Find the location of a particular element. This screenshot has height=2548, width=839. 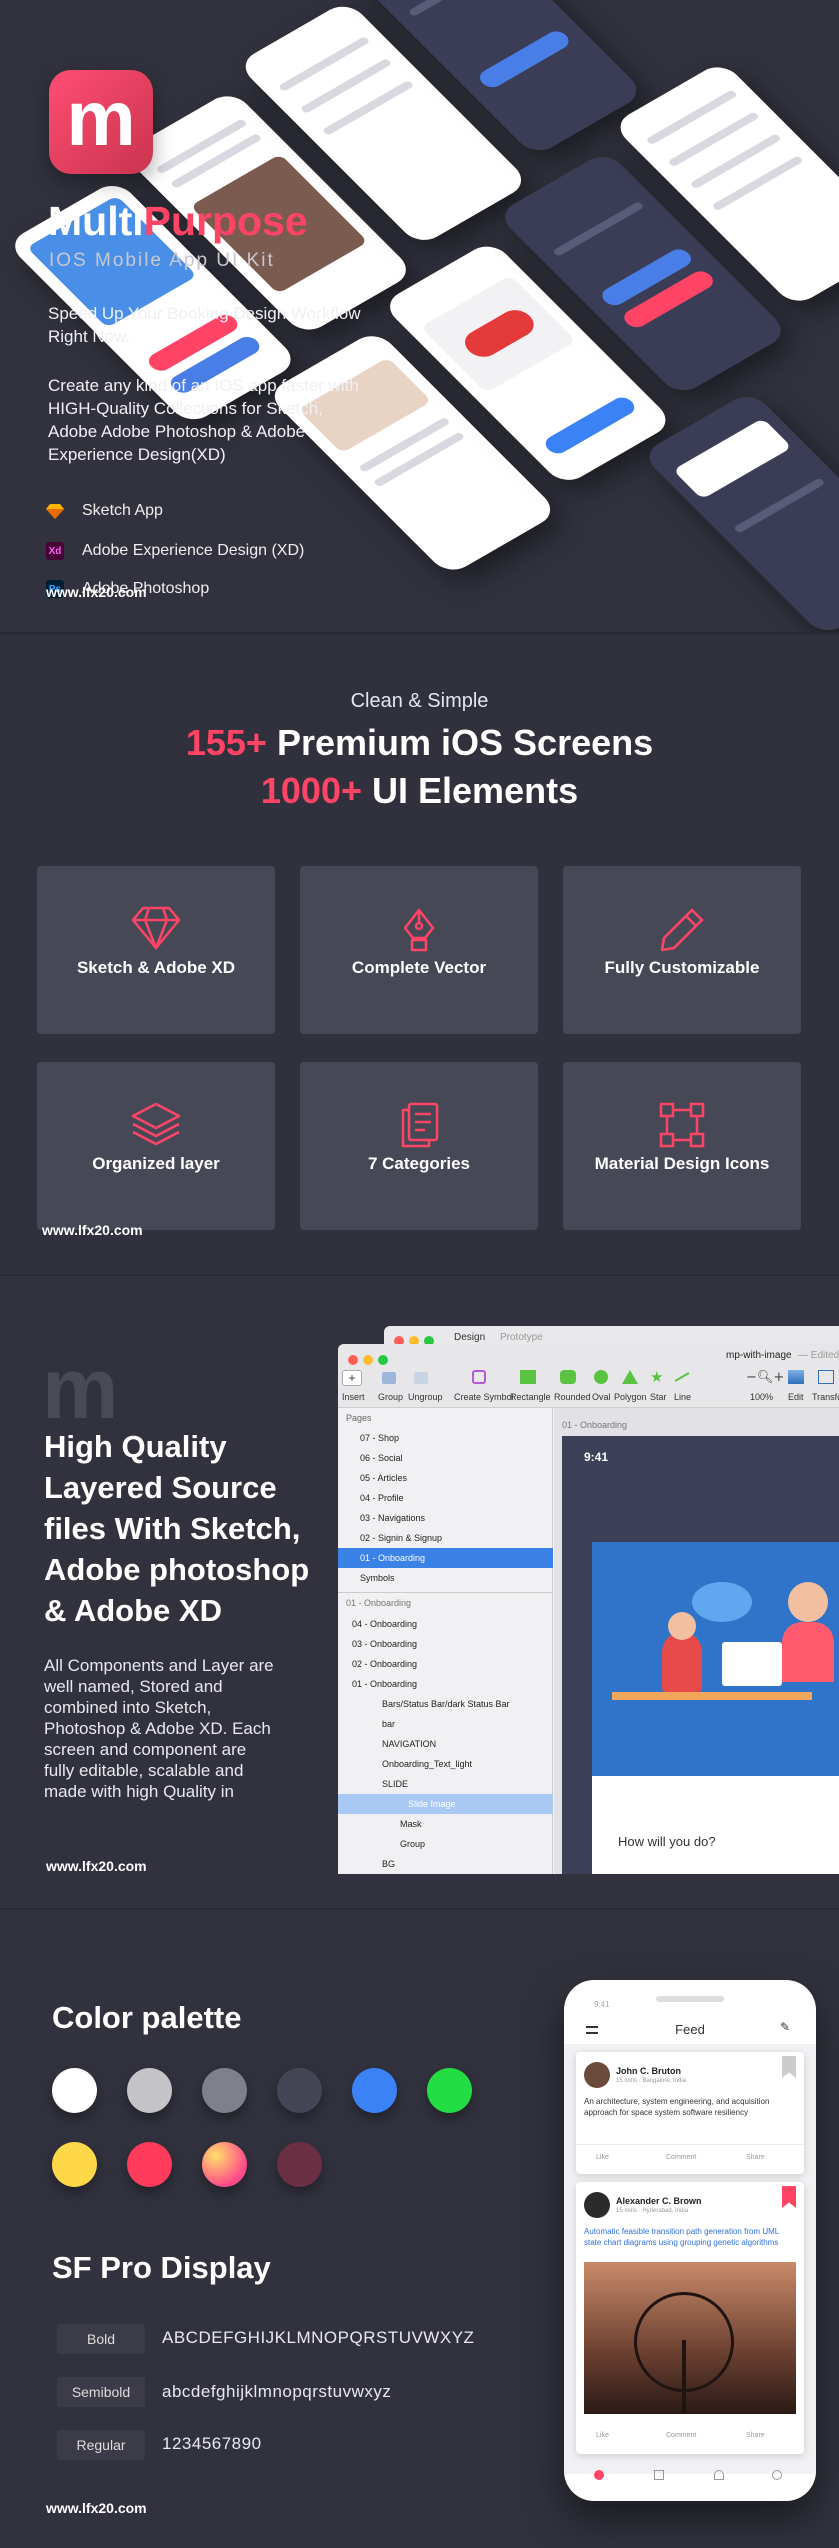

home-tab-icon is located at coordinates (599, 2475).